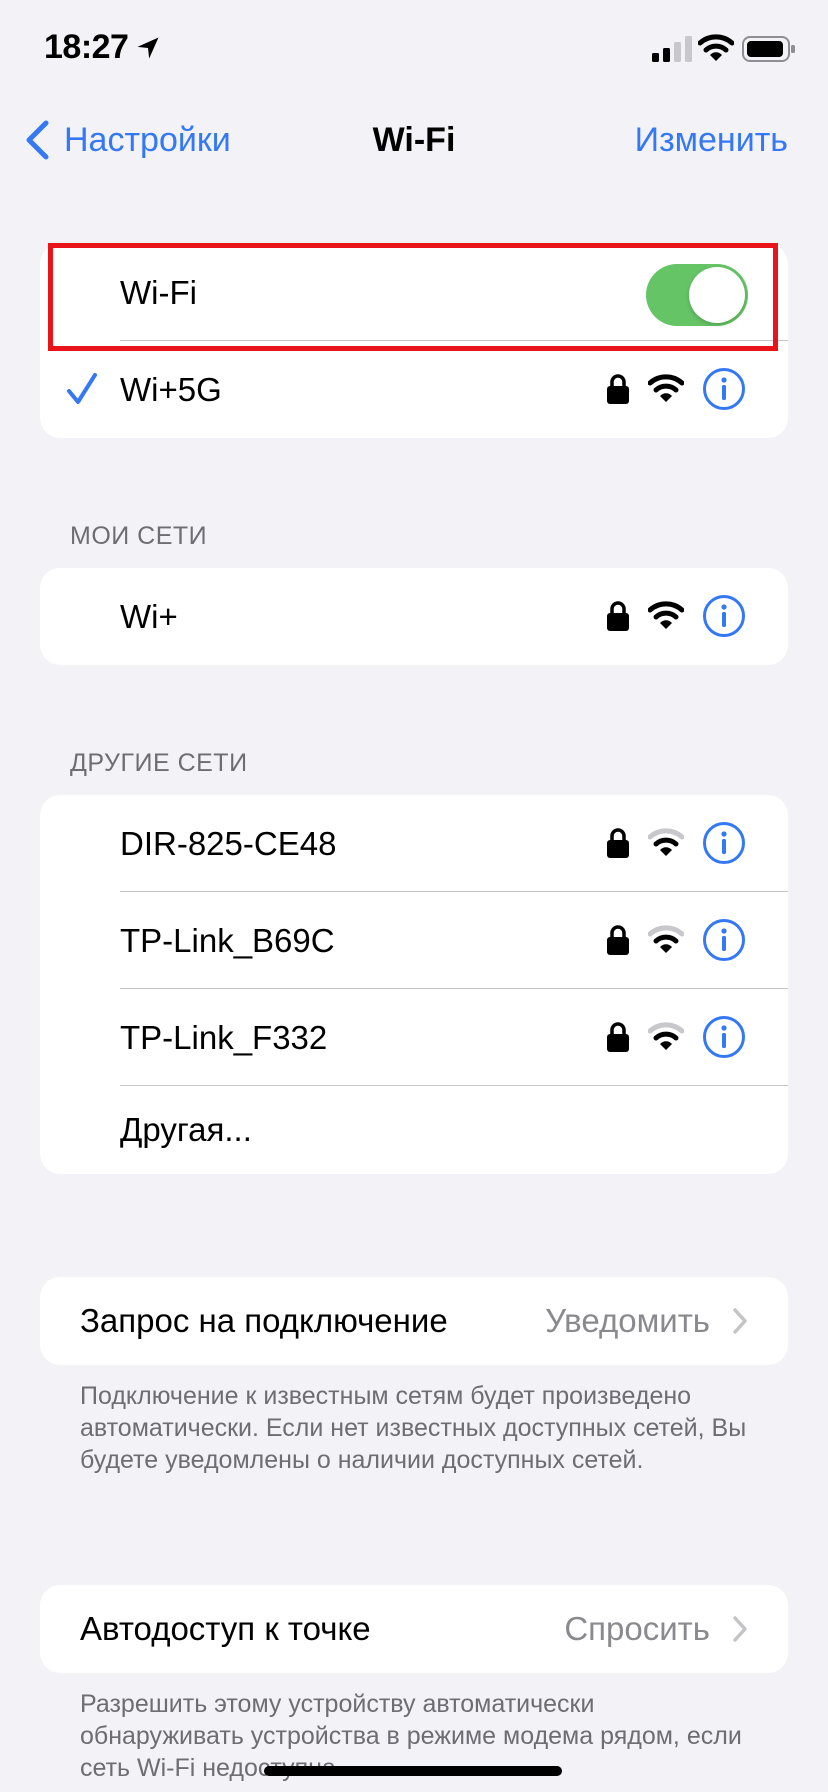  I want to click on back-button-label: Настройки, so click(147, 139).